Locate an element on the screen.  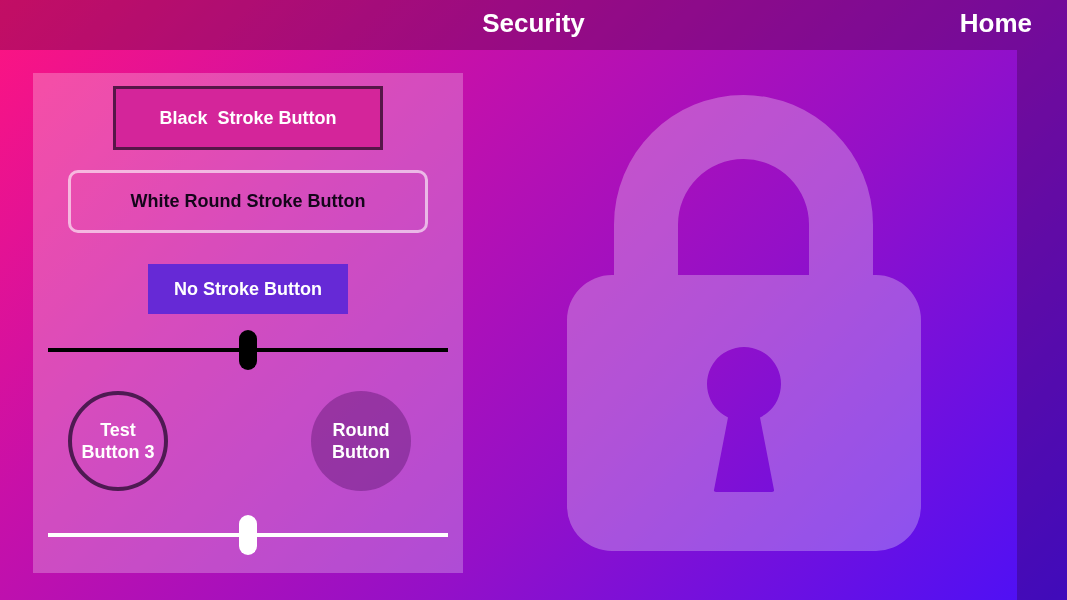
circle-outlined-button: Test Button 3 is located at coordinates (118, 441).